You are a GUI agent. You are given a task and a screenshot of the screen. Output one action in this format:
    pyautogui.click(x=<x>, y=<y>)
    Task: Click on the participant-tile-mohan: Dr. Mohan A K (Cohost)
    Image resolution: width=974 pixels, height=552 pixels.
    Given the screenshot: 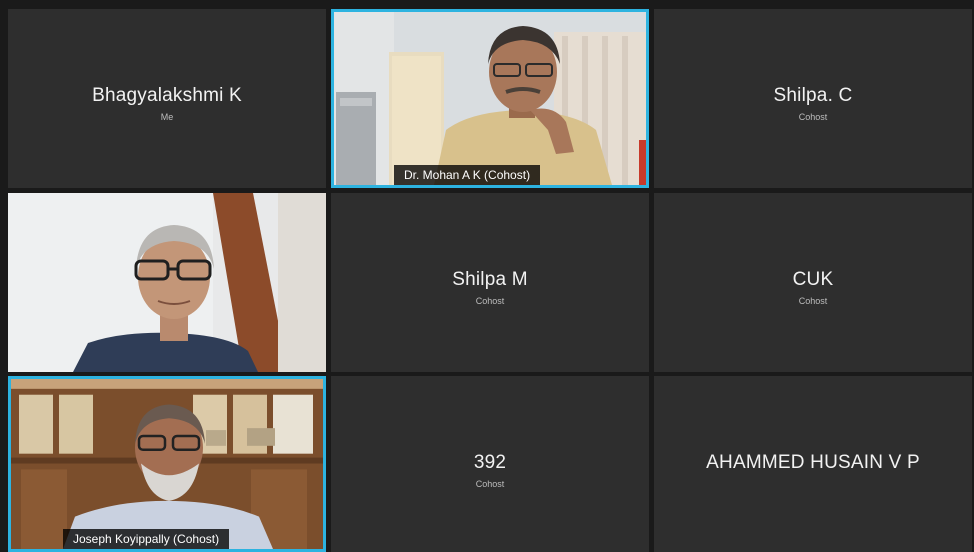 What is the action you would take?
    pyautogui.click(x=490, y=98)
    